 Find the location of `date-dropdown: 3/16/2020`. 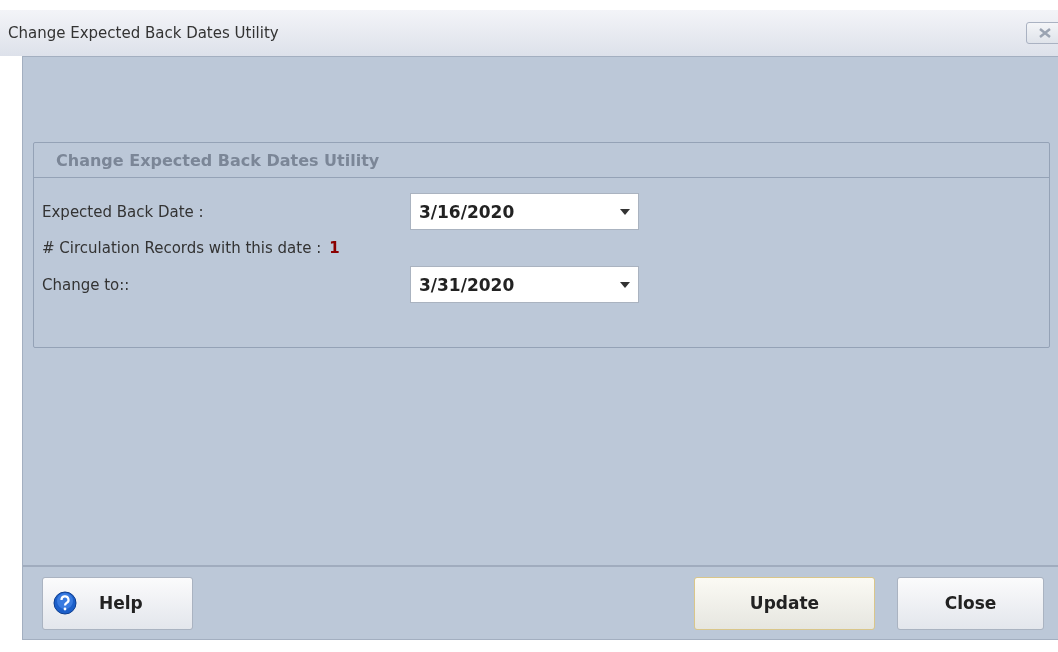

date-dropdown: 3/16/2020 is located at coordinates (524, 211).